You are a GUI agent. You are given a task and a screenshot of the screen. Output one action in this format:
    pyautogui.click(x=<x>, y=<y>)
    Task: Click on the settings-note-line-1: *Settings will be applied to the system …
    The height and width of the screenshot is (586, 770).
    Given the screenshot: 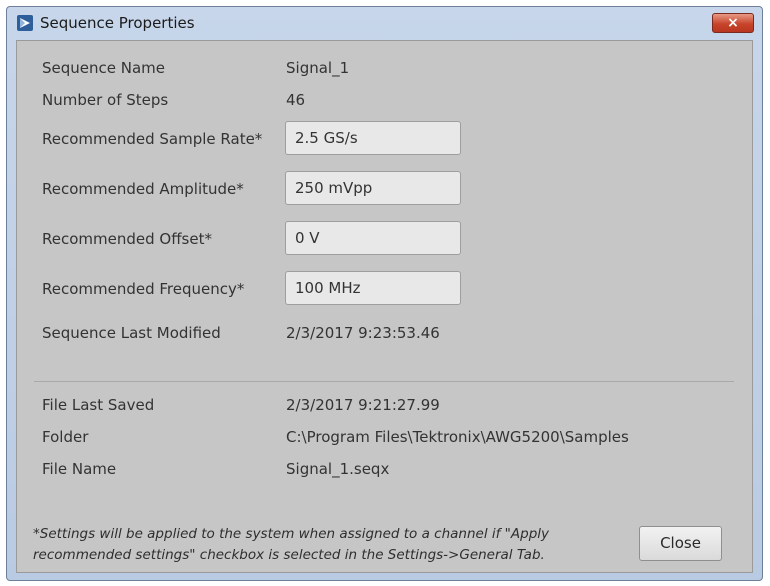 What is the action you would take?
    pyautogui.click(x=291, y=534)
    